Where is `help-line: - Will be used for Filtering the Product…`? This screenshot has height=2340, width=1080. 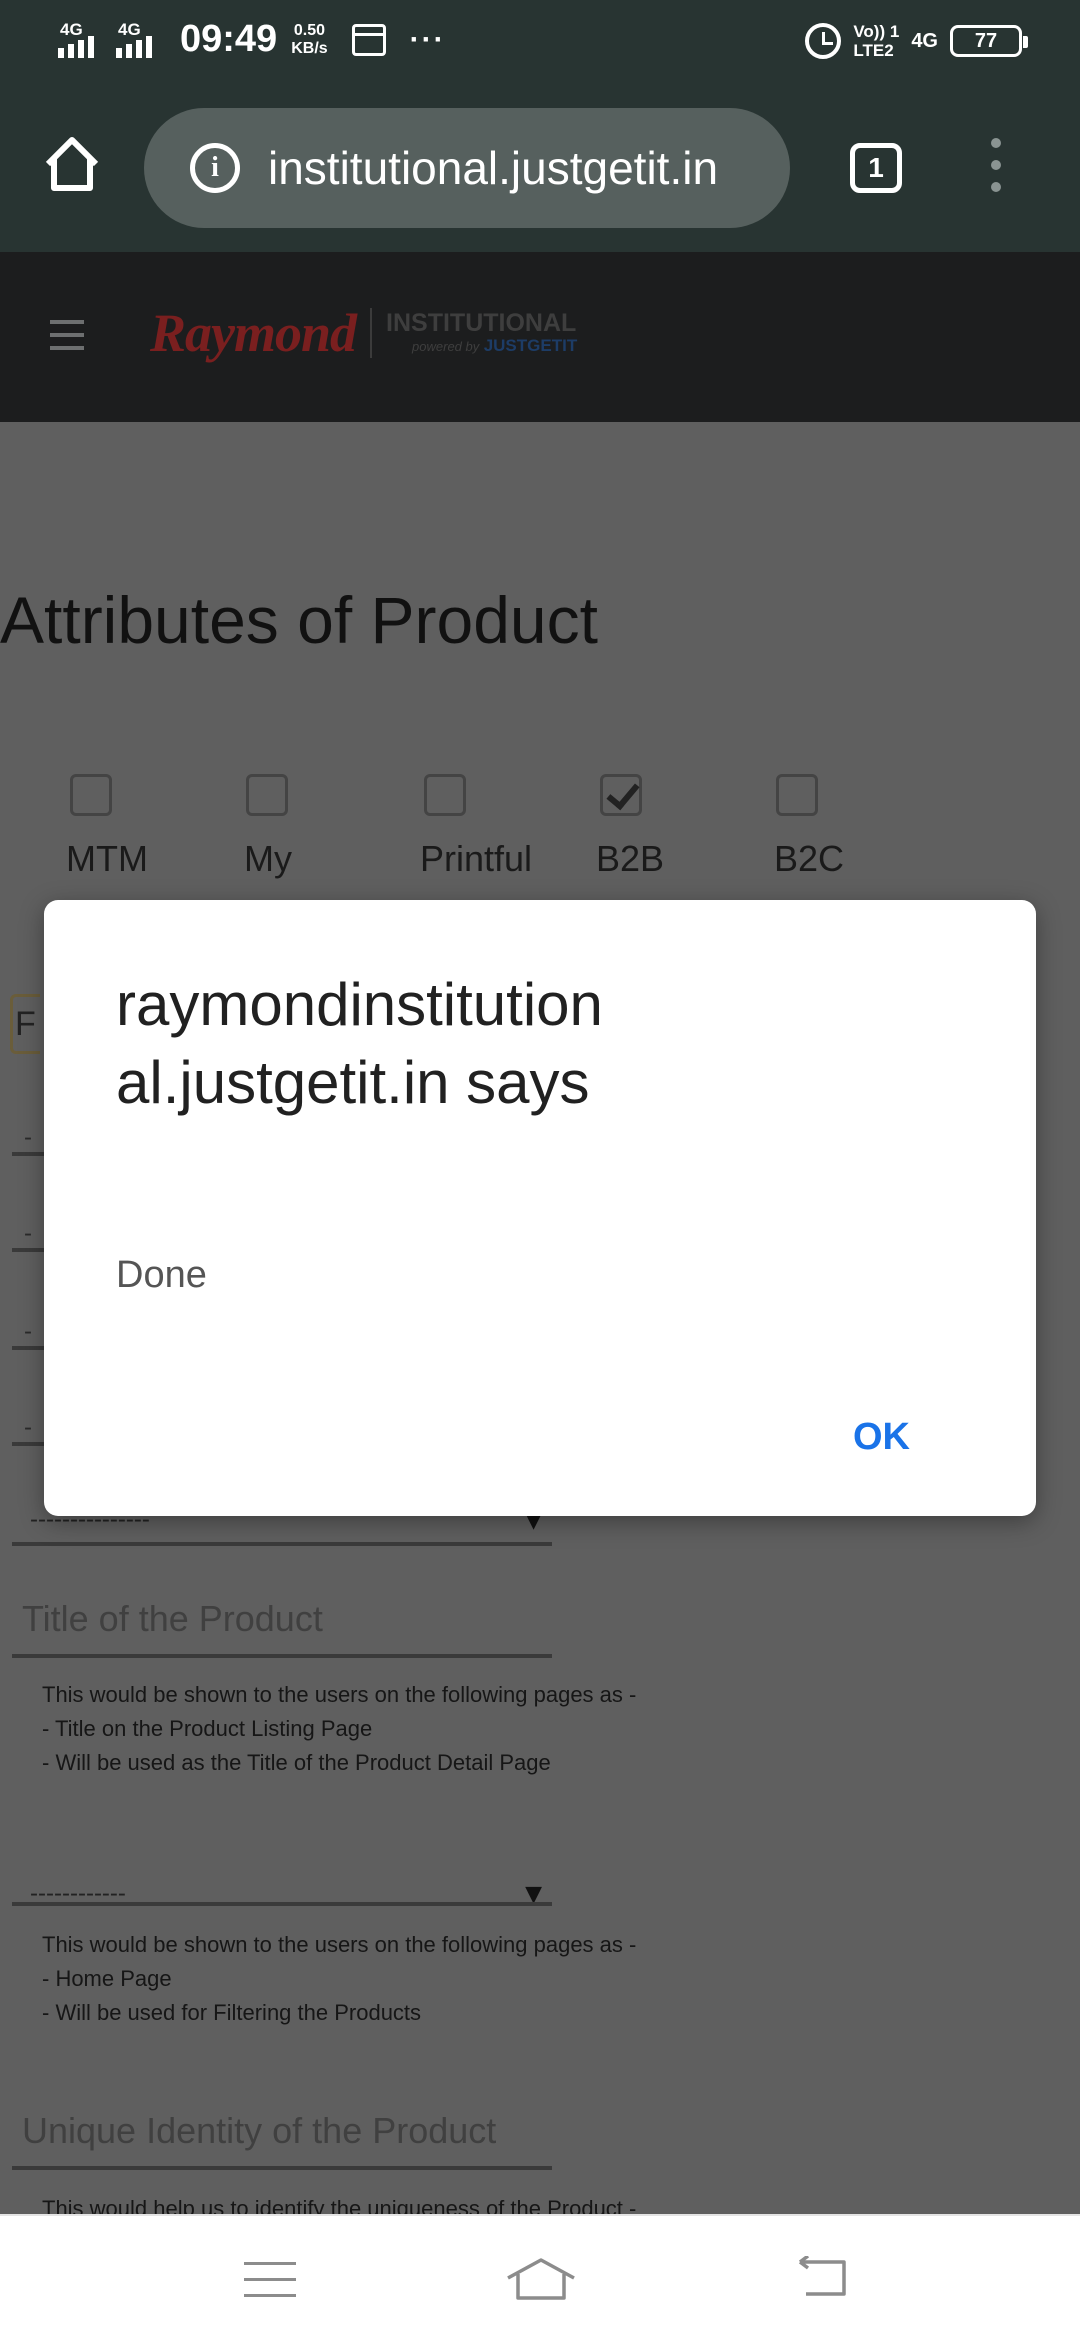 help-line: - Will be used for Filtering the Product… is located at coordinates (232, 2012).